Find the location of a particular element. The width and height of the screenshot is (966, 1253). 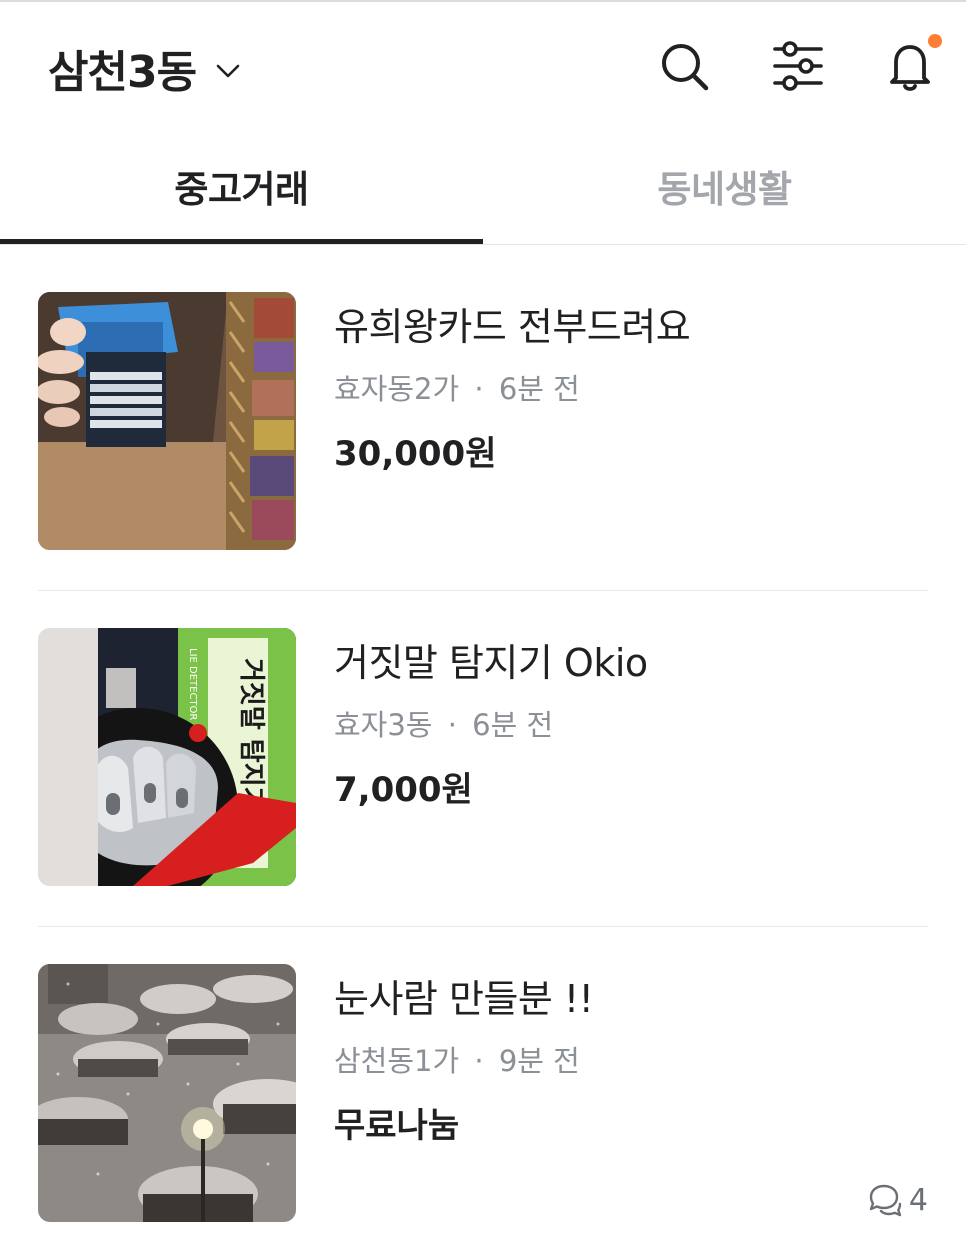

search-icon is located at coordinates (685, 67).